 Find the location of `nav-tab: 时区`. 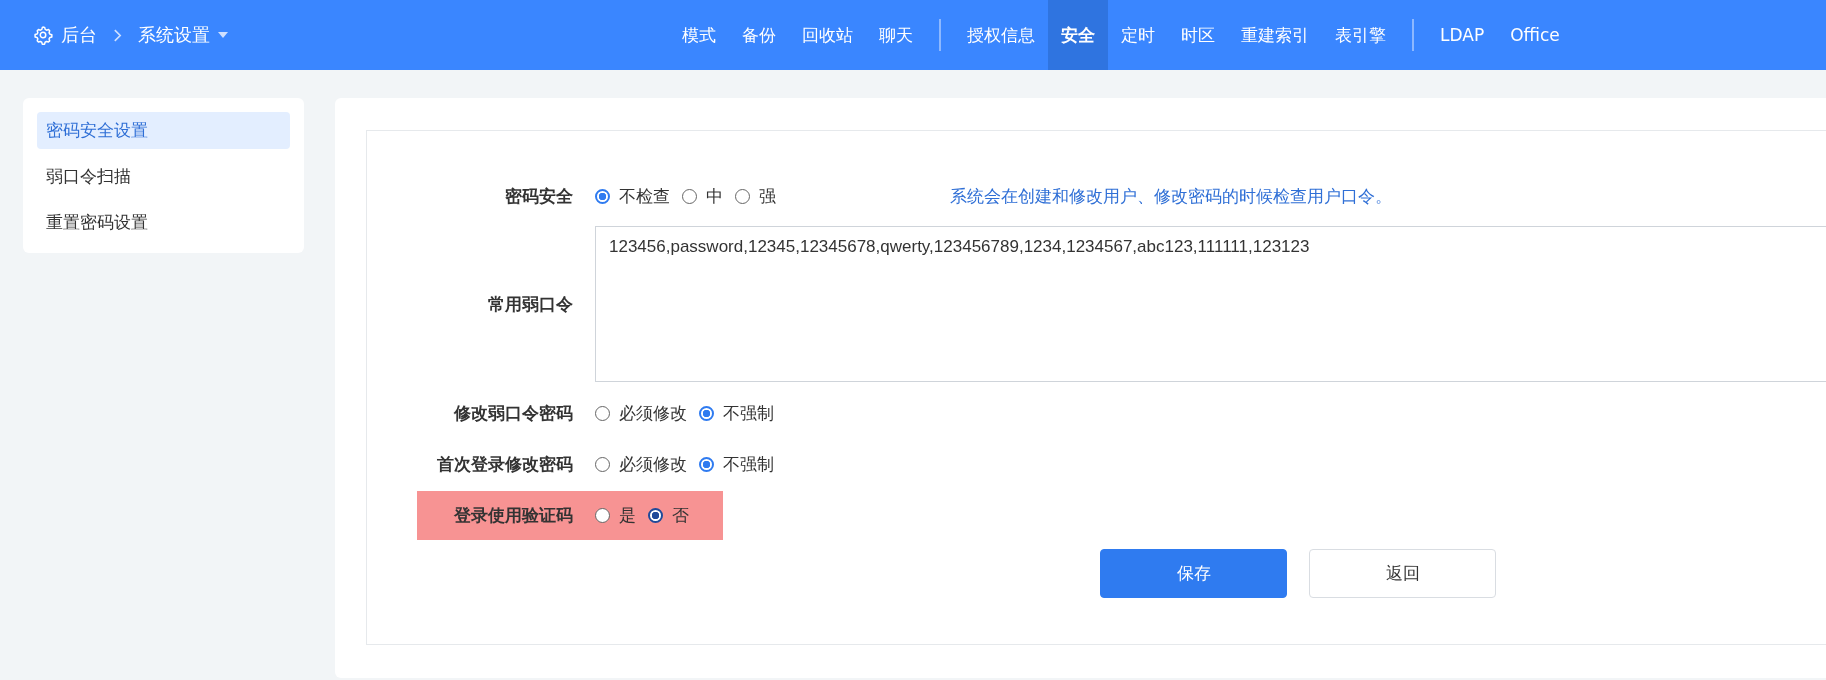

nav-tab: 时区 is located at coordinates (1198, 35).